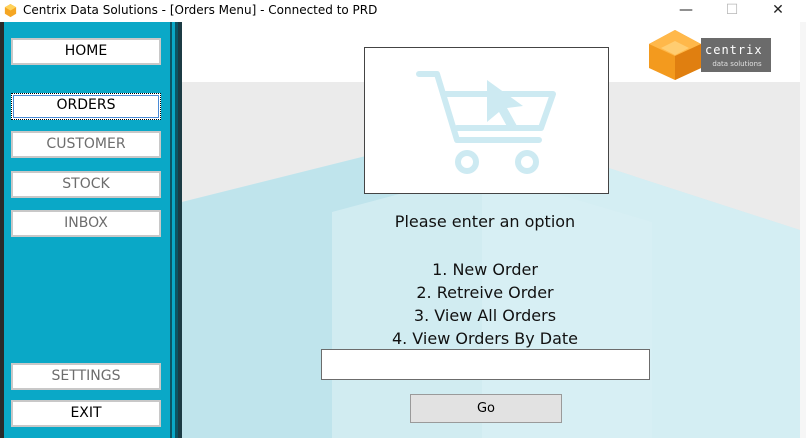 Image resolution: width=806 pixels, height=438 pixels. I want to click on sidebar-item-home: HOME, so click(86, 51).